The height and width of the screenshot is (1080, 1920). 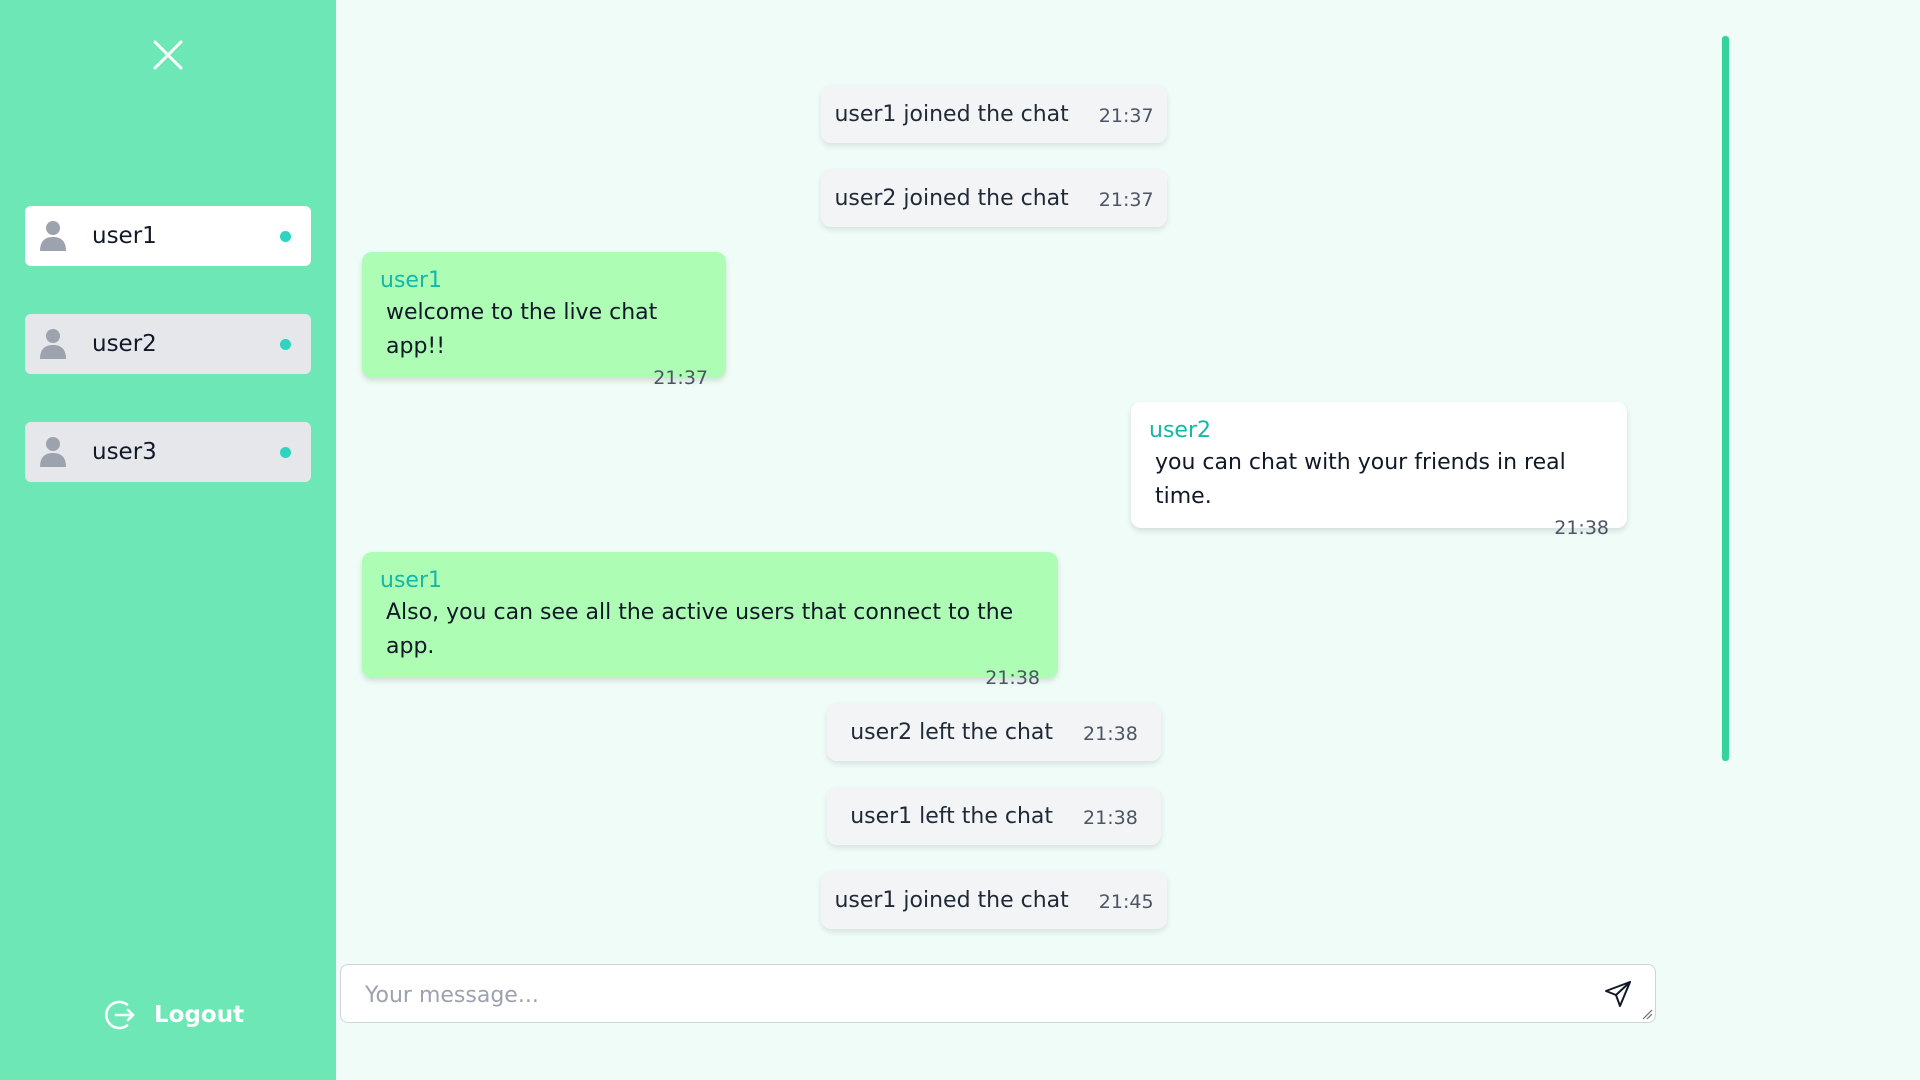 I want to click on logout-icon, so click(x=120, y=1015).